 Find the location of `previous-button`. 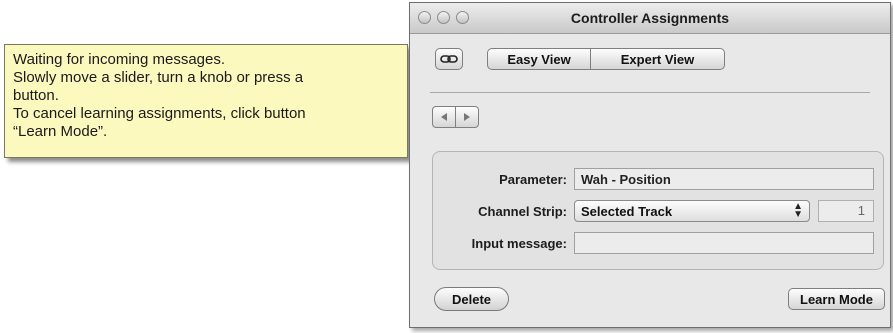

previous-button is located at coordinates (444, 117).